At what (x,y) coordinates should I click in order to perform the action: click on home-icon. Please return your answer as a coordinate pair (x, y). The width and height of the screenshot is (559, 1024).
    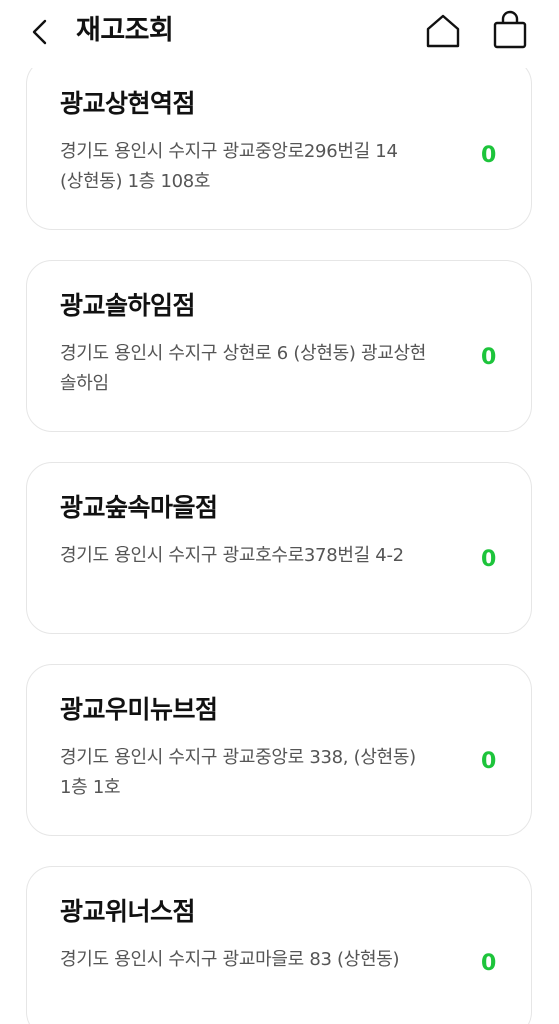
    Looking at the image, I should click on (443, 31).